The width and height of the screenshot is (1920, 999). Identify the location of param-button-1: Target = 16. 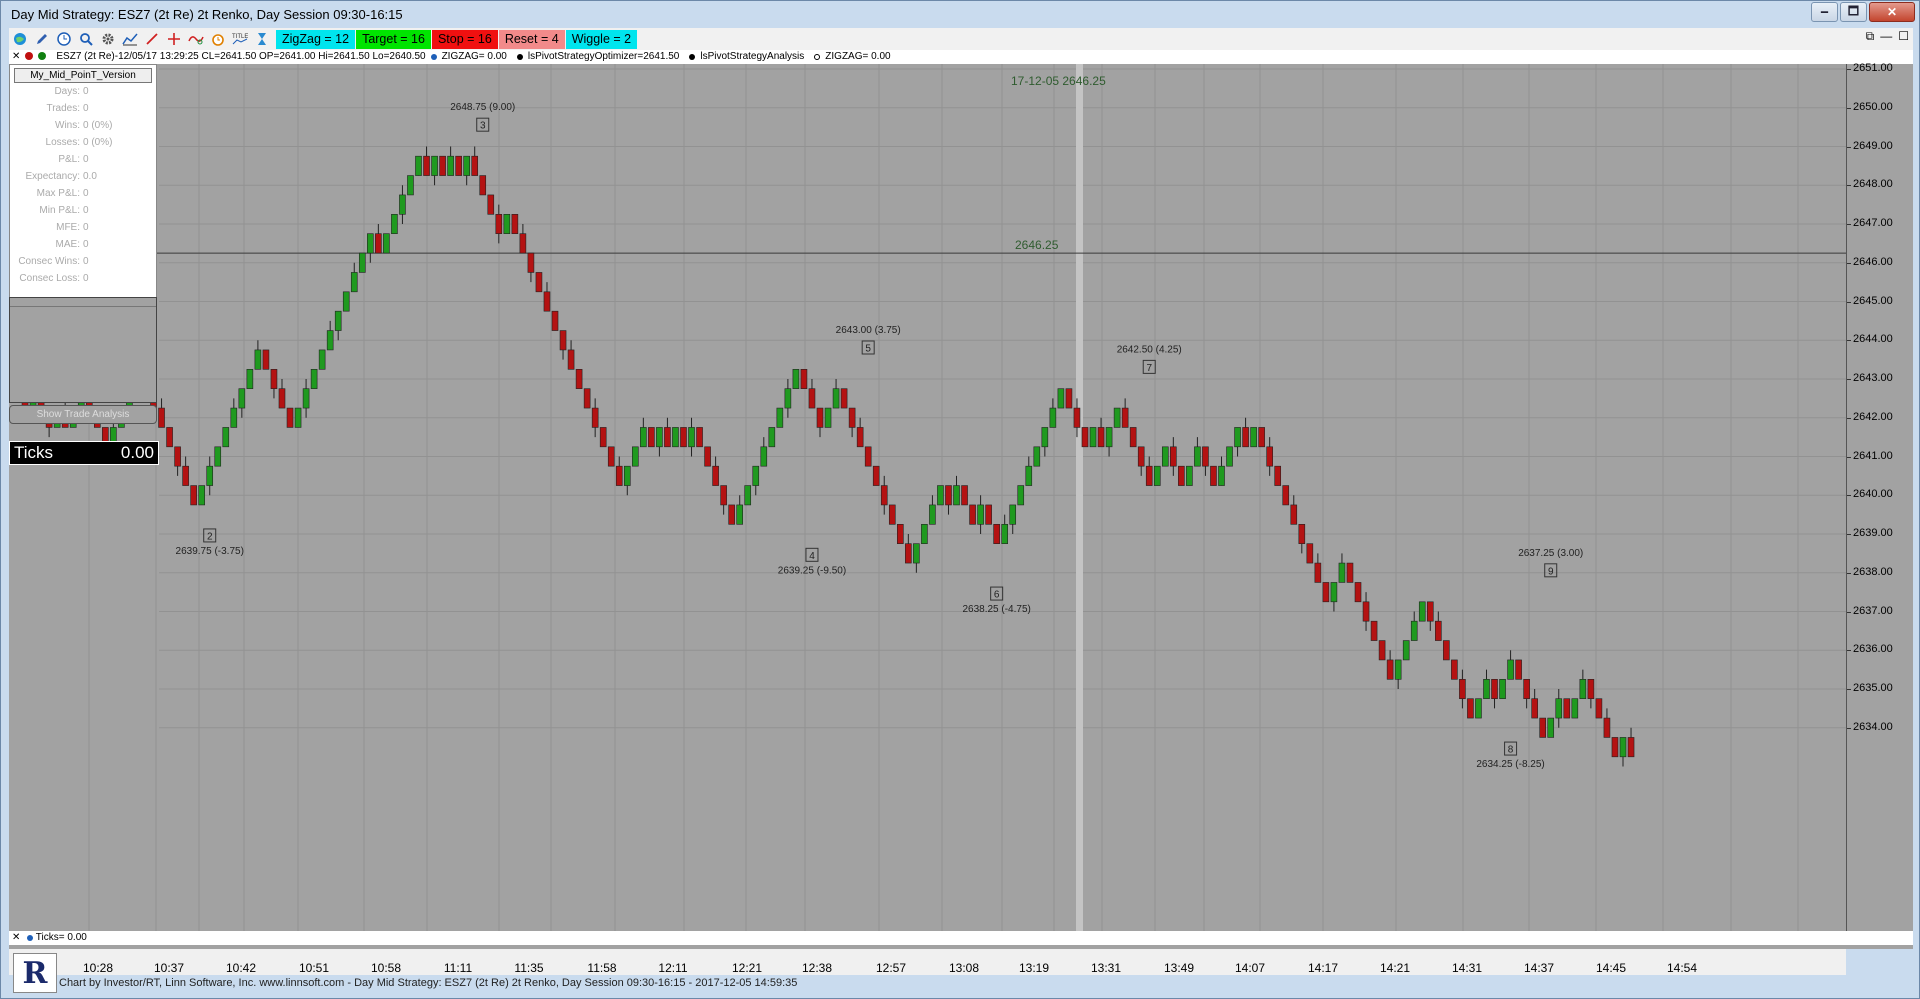
(393, 39).